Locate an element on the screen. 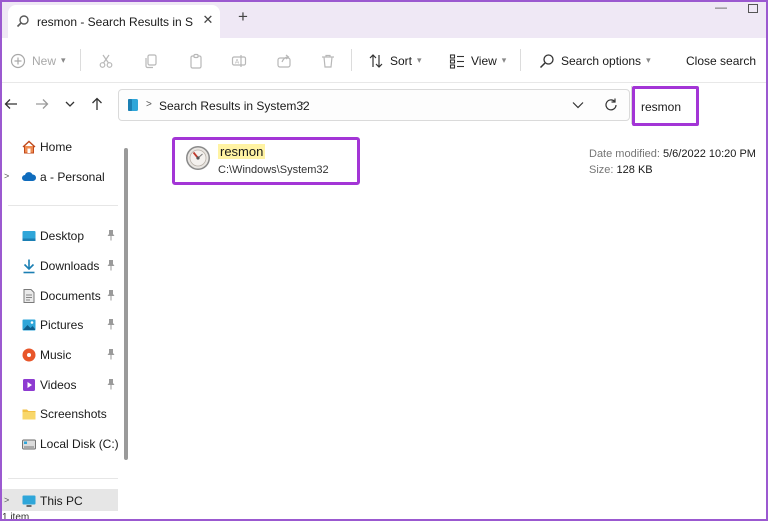 The height and width of the screenshot is (521, 768). status-item-count: 1 item is located at coordinates (16, 516).